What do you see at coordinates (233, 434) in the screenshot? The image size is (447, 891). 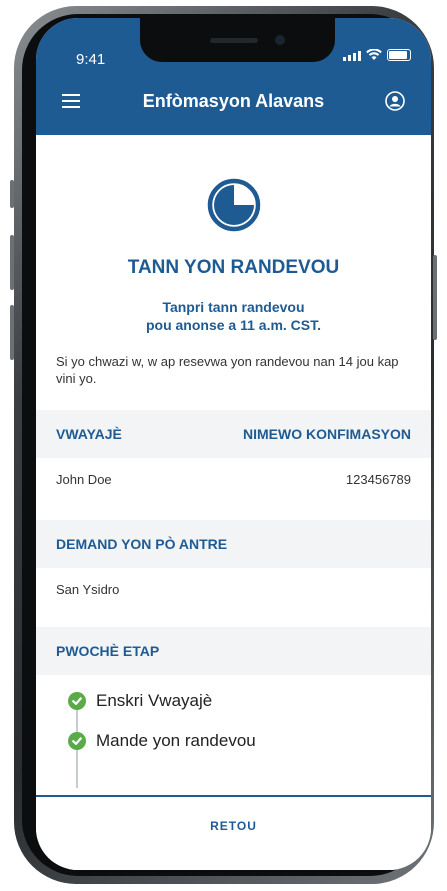 I see `traveler-section-header: VWAYAJÈ NIMEWO KONFIMASYON` at bounding box center [233, 434].